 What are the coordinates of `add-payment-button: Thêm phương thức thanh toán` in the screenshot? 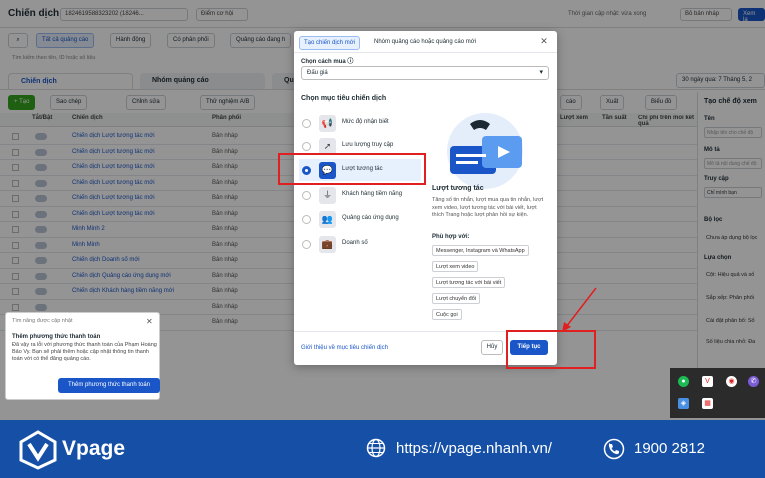 It's located at (109, 385).